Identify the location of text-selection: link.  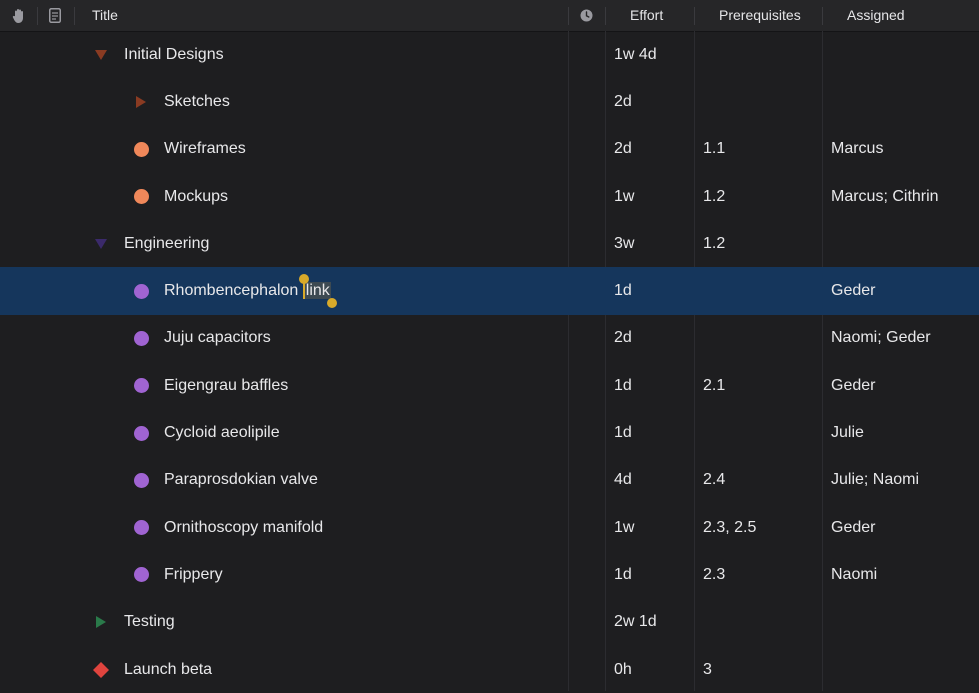
(317, 291).